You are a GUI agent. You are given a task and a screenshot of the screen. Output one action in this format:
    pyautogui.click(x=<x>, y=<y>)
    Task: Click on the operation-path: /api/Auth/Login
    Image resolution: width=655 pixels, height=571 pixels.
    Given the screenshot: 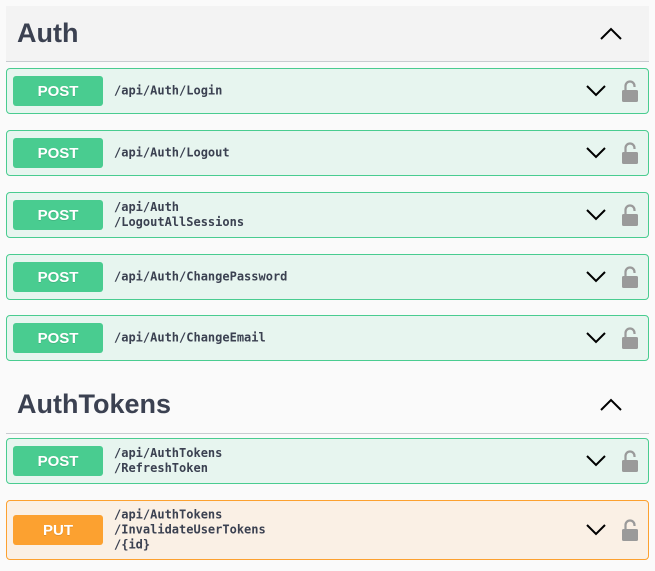 What is the action you would take?
    pyautogui.click(x=168, y=90)
    